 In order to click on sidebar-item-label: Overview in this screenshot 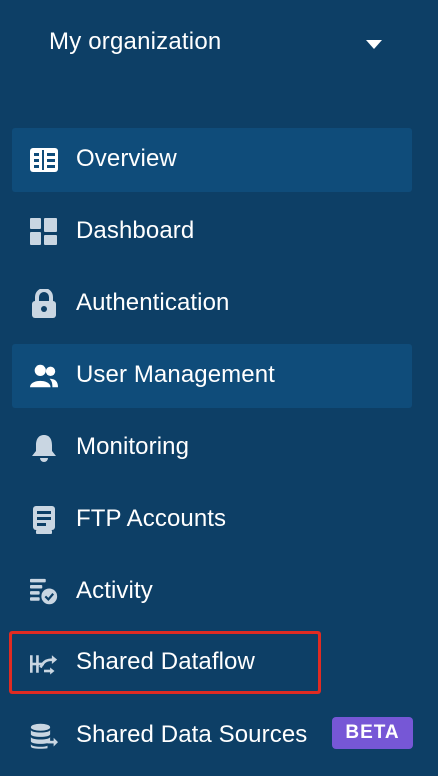, I will do `click(126, 158)`.